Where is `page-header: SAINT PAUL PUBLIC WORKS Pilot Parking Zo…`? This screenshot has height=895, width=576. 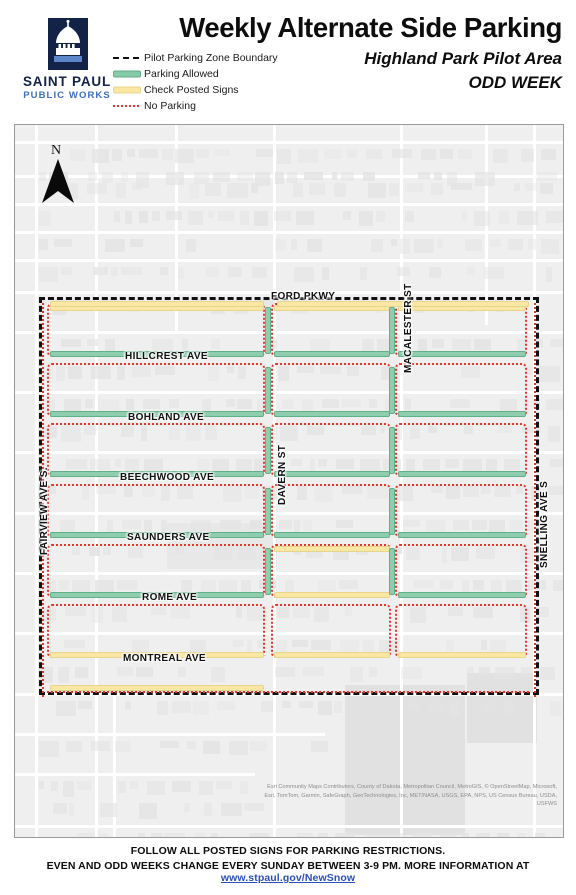
page-header: SAINT PAUL PUBLIC WORKS Pilot Parking Zo… is located at coordinates (288, 60).